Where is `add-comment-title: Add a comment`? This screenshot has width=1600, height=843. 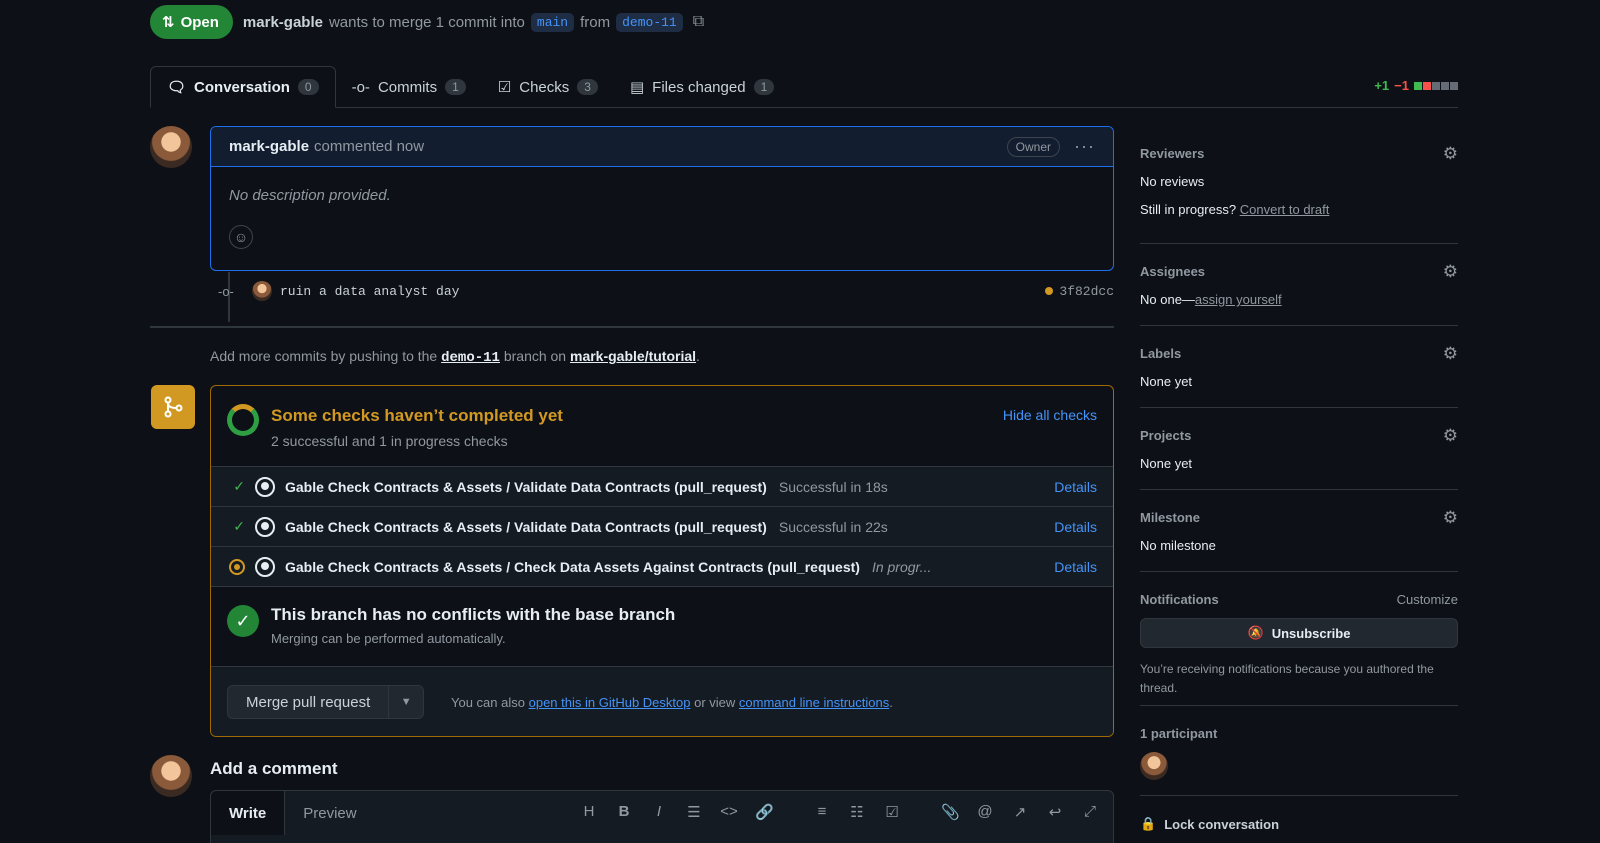
add-comment-title: Add a comment is located at coordinates (274, 768).